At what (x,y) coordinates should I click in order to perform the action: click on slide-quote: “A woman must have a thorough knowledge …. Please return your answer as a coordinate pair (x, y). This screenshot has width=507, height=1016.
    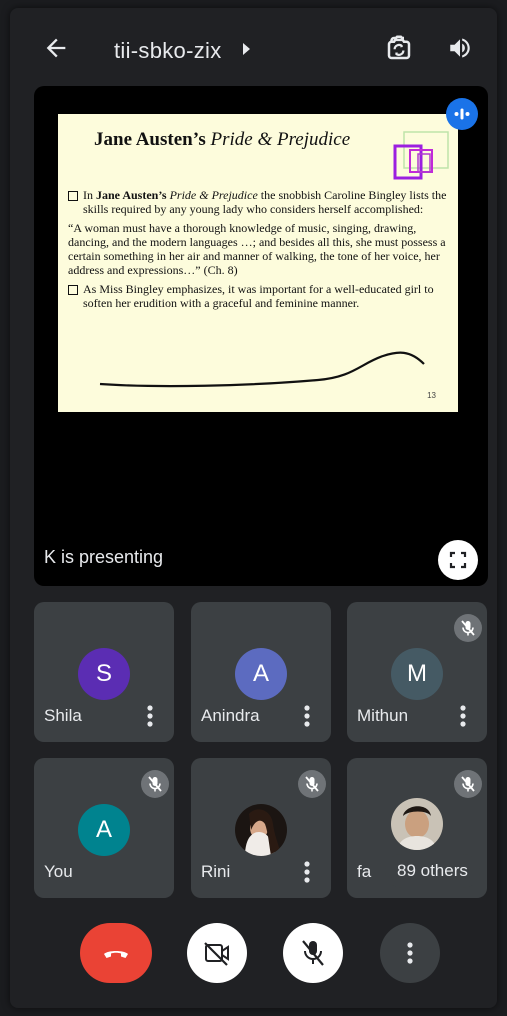
    Looking at the image, I should click on (257, 249).